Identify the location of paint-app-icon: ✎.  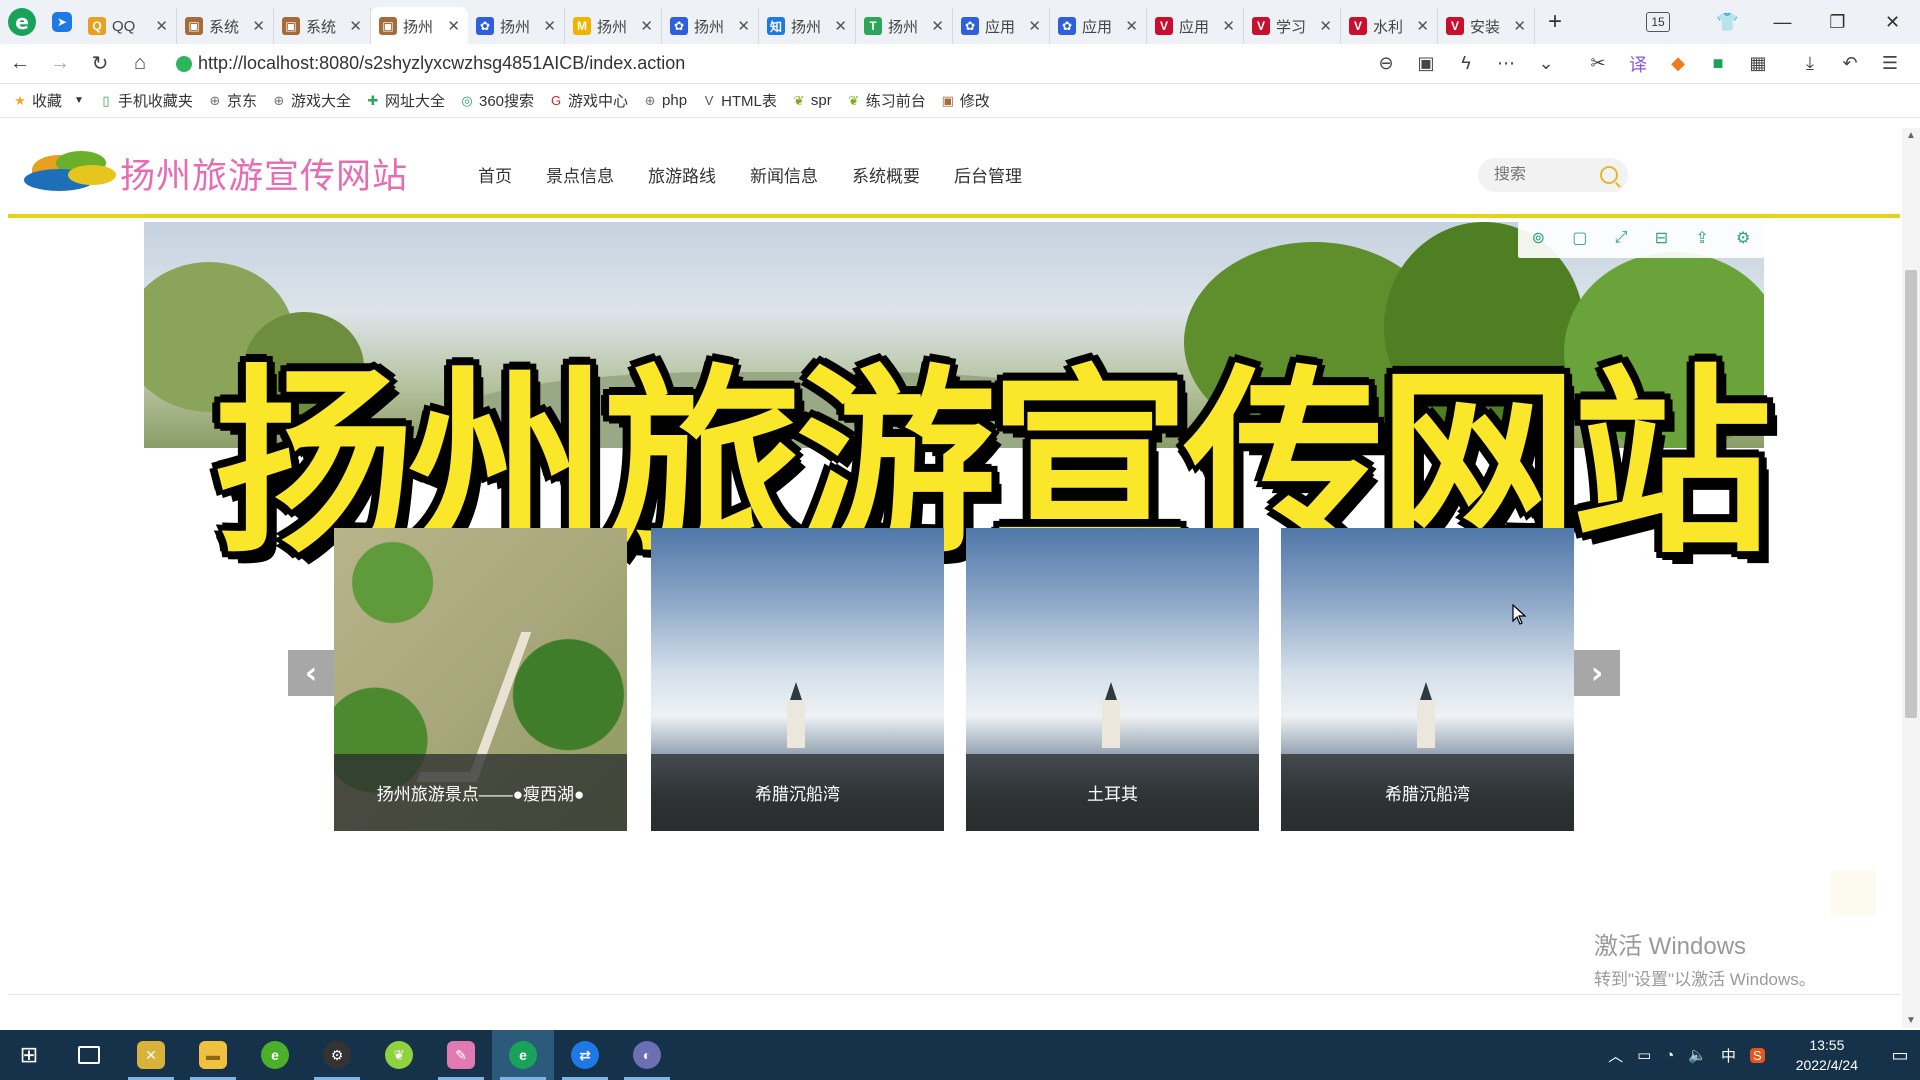
(461, 1055).